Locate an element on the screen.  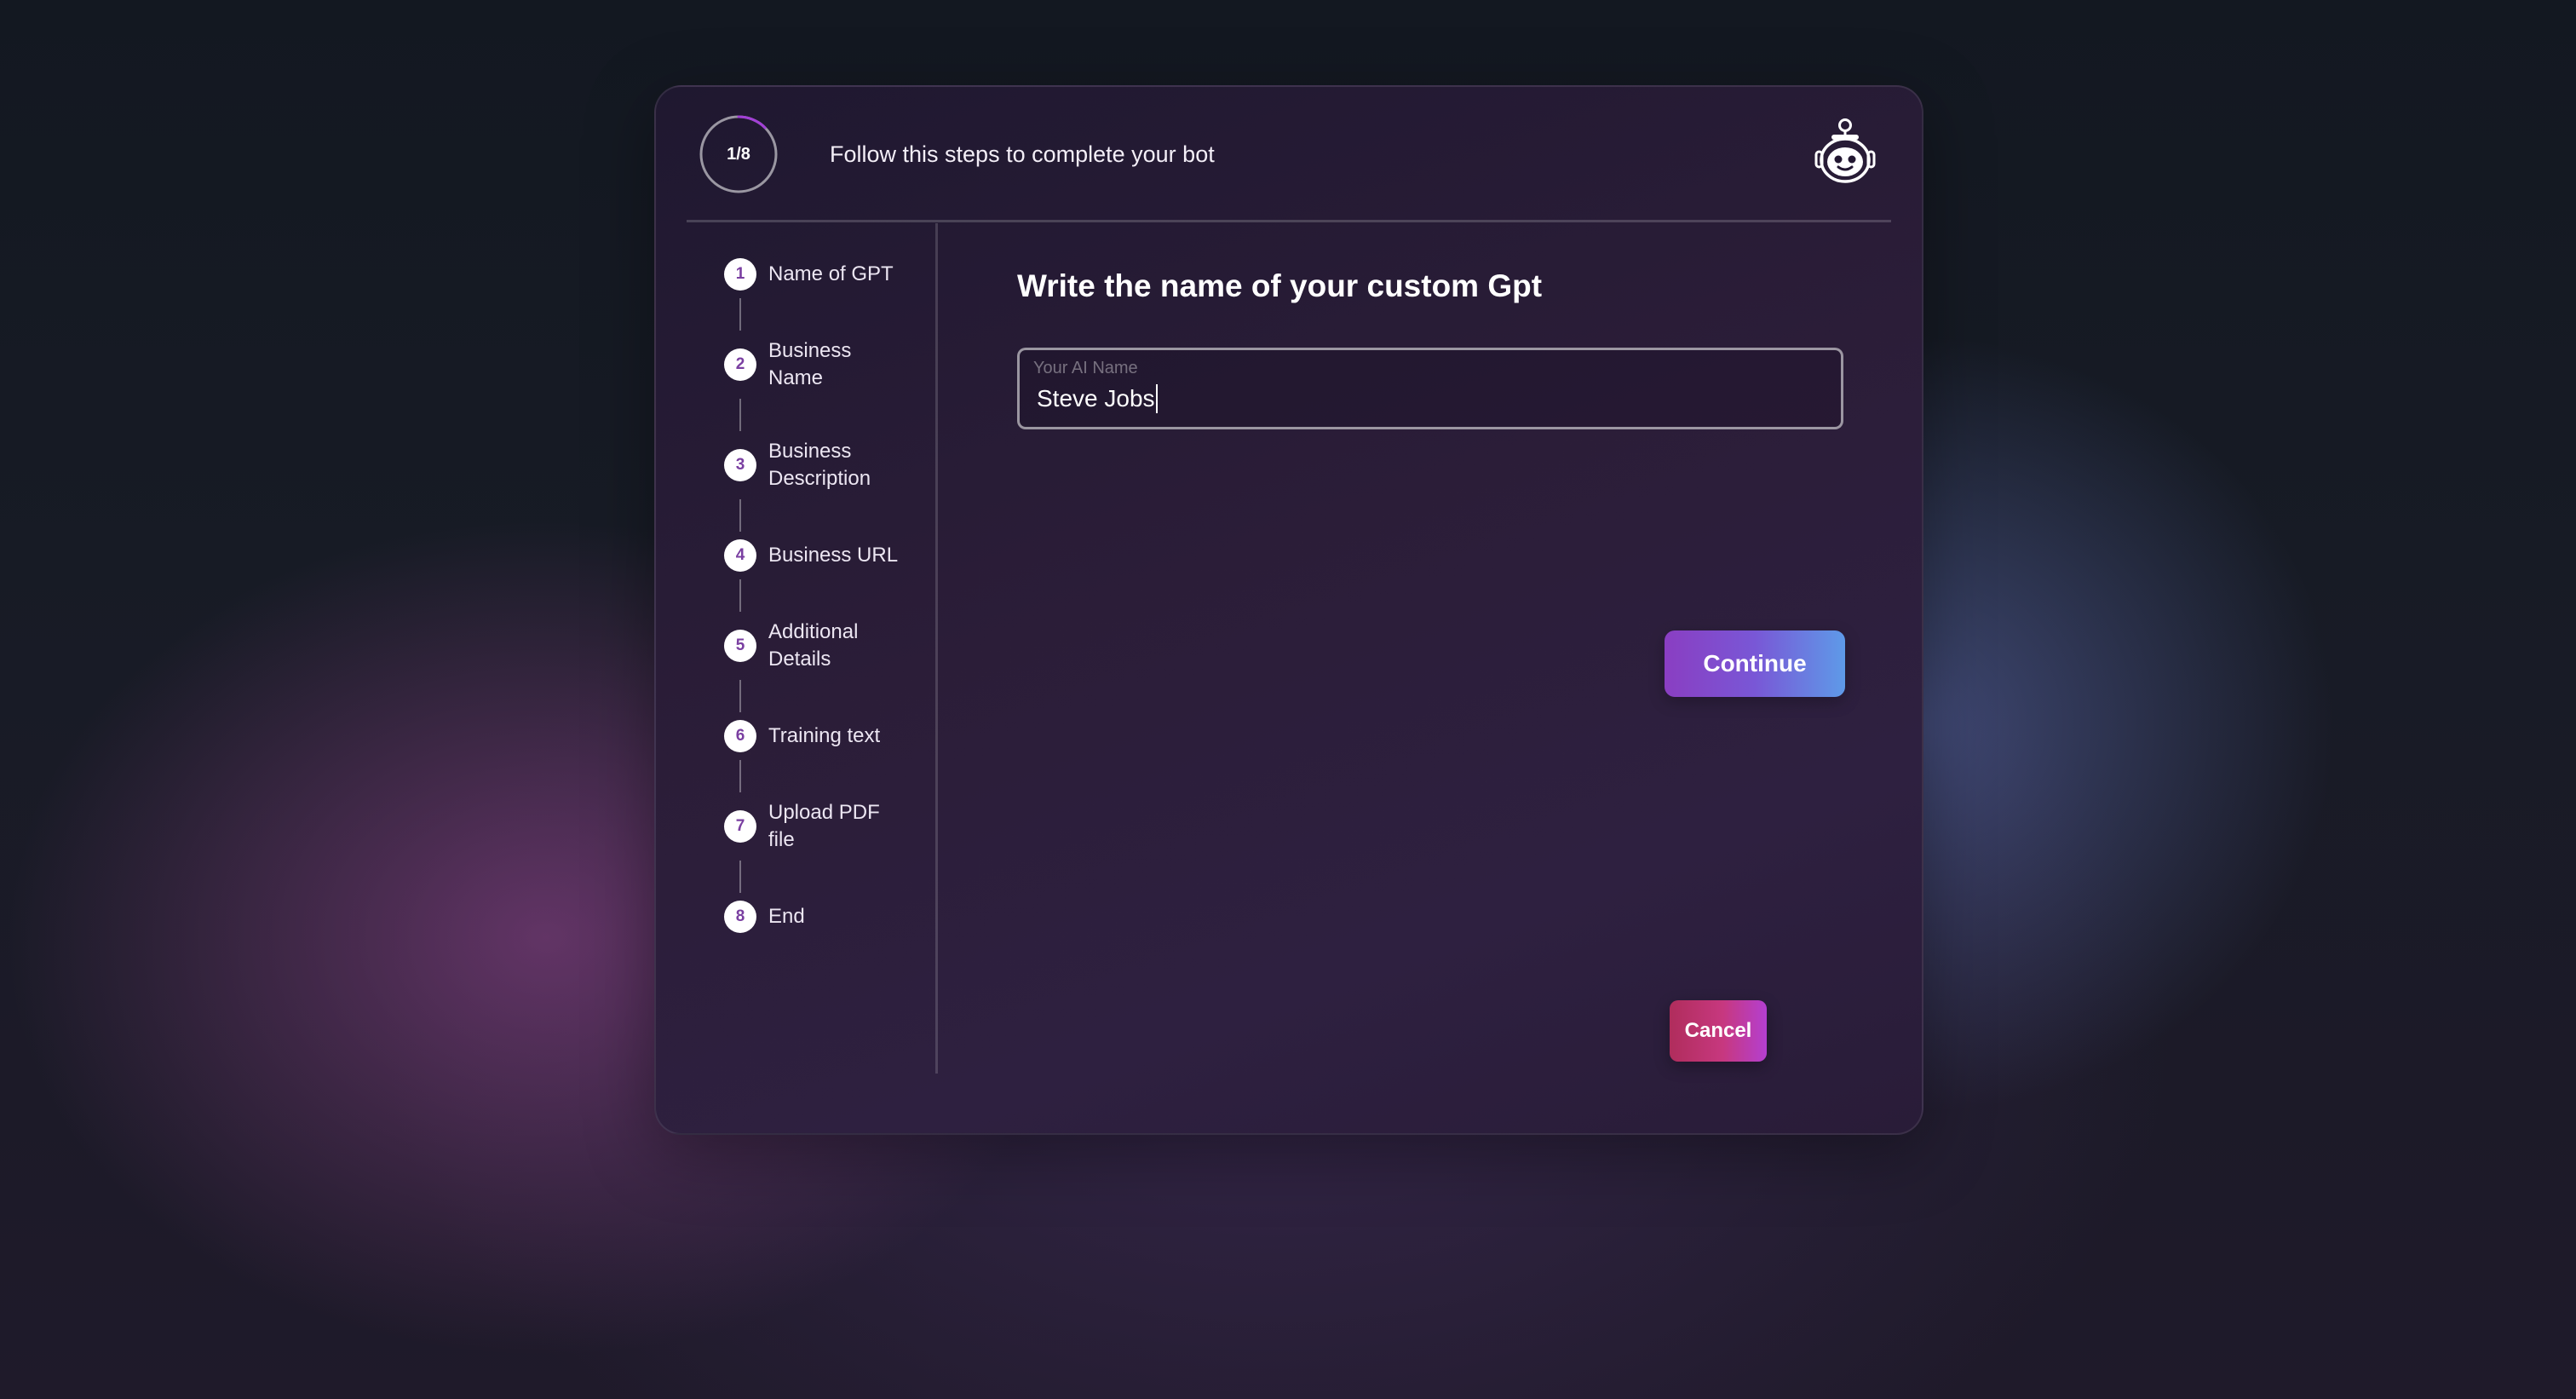
step-number: 7 is located at coordinates (740, 826).